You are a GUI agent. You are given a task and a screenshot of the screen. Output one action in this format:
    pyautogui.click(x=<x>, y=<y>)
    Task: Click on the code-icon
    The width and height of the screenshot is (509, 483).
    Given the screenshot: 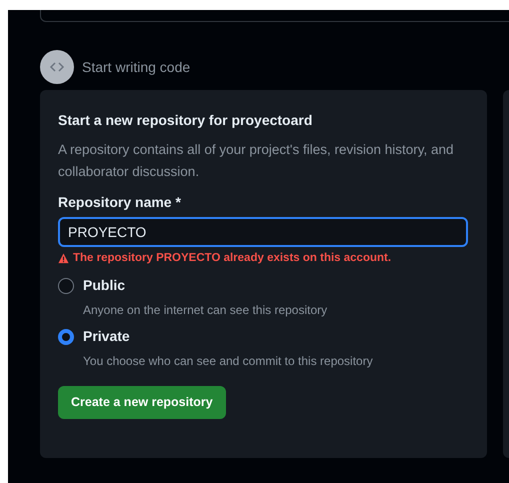 What is the action you would take?
    pyautogui.click(x=57, y=67)
    